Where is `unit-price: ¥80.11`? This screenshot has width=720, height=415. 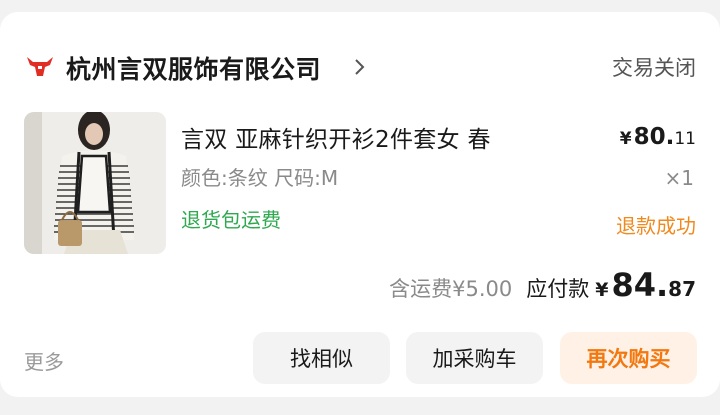 unit-price: ¥80.11 is located at coordinates (658, 137).